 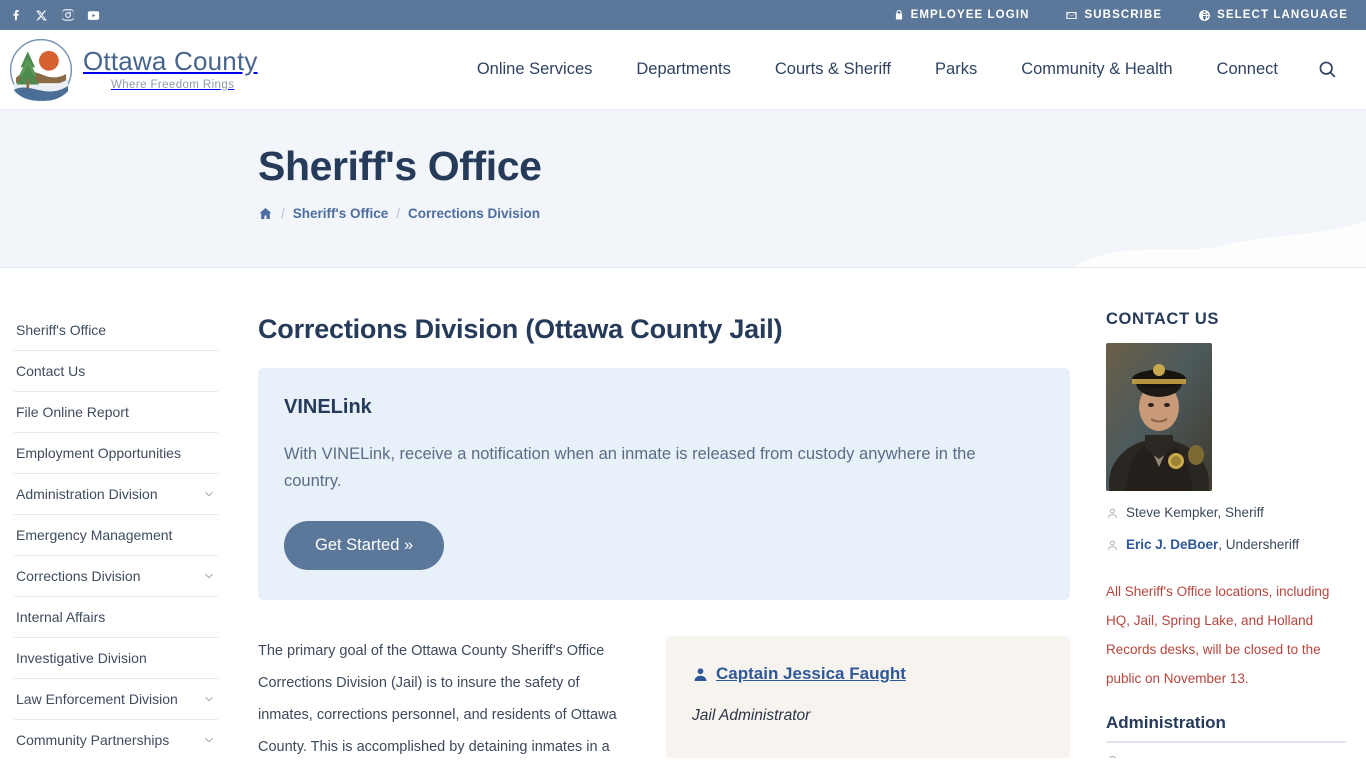 What do you see at coordinates (1247, 69) in the screenshot?
I see `nav-item-connect: Connect` at bounding box center [1247, 69].